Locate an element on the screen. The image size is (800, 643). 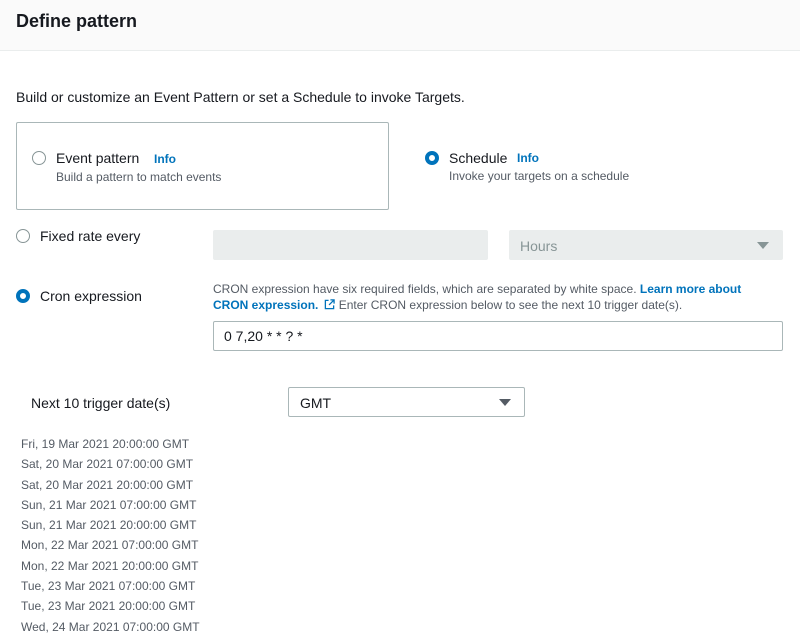
timezone-select: GMT is located at coordinates (406, 402).